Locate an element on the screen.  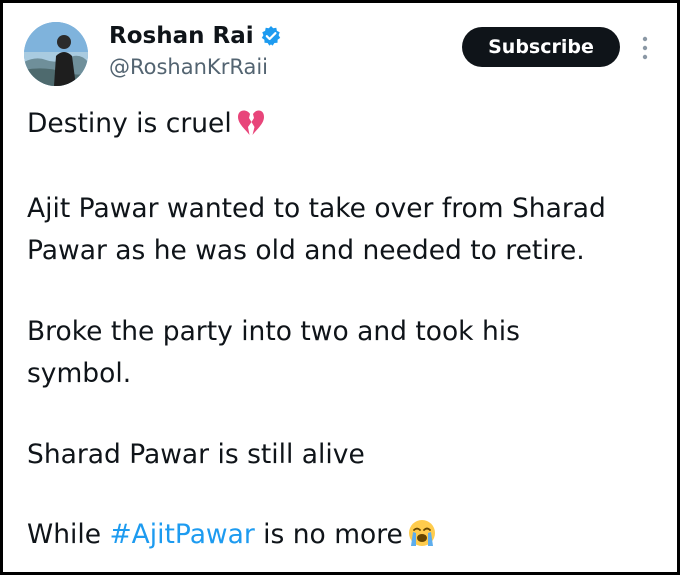
loudly-crying-face-icon is located at coordinates (422, 539).